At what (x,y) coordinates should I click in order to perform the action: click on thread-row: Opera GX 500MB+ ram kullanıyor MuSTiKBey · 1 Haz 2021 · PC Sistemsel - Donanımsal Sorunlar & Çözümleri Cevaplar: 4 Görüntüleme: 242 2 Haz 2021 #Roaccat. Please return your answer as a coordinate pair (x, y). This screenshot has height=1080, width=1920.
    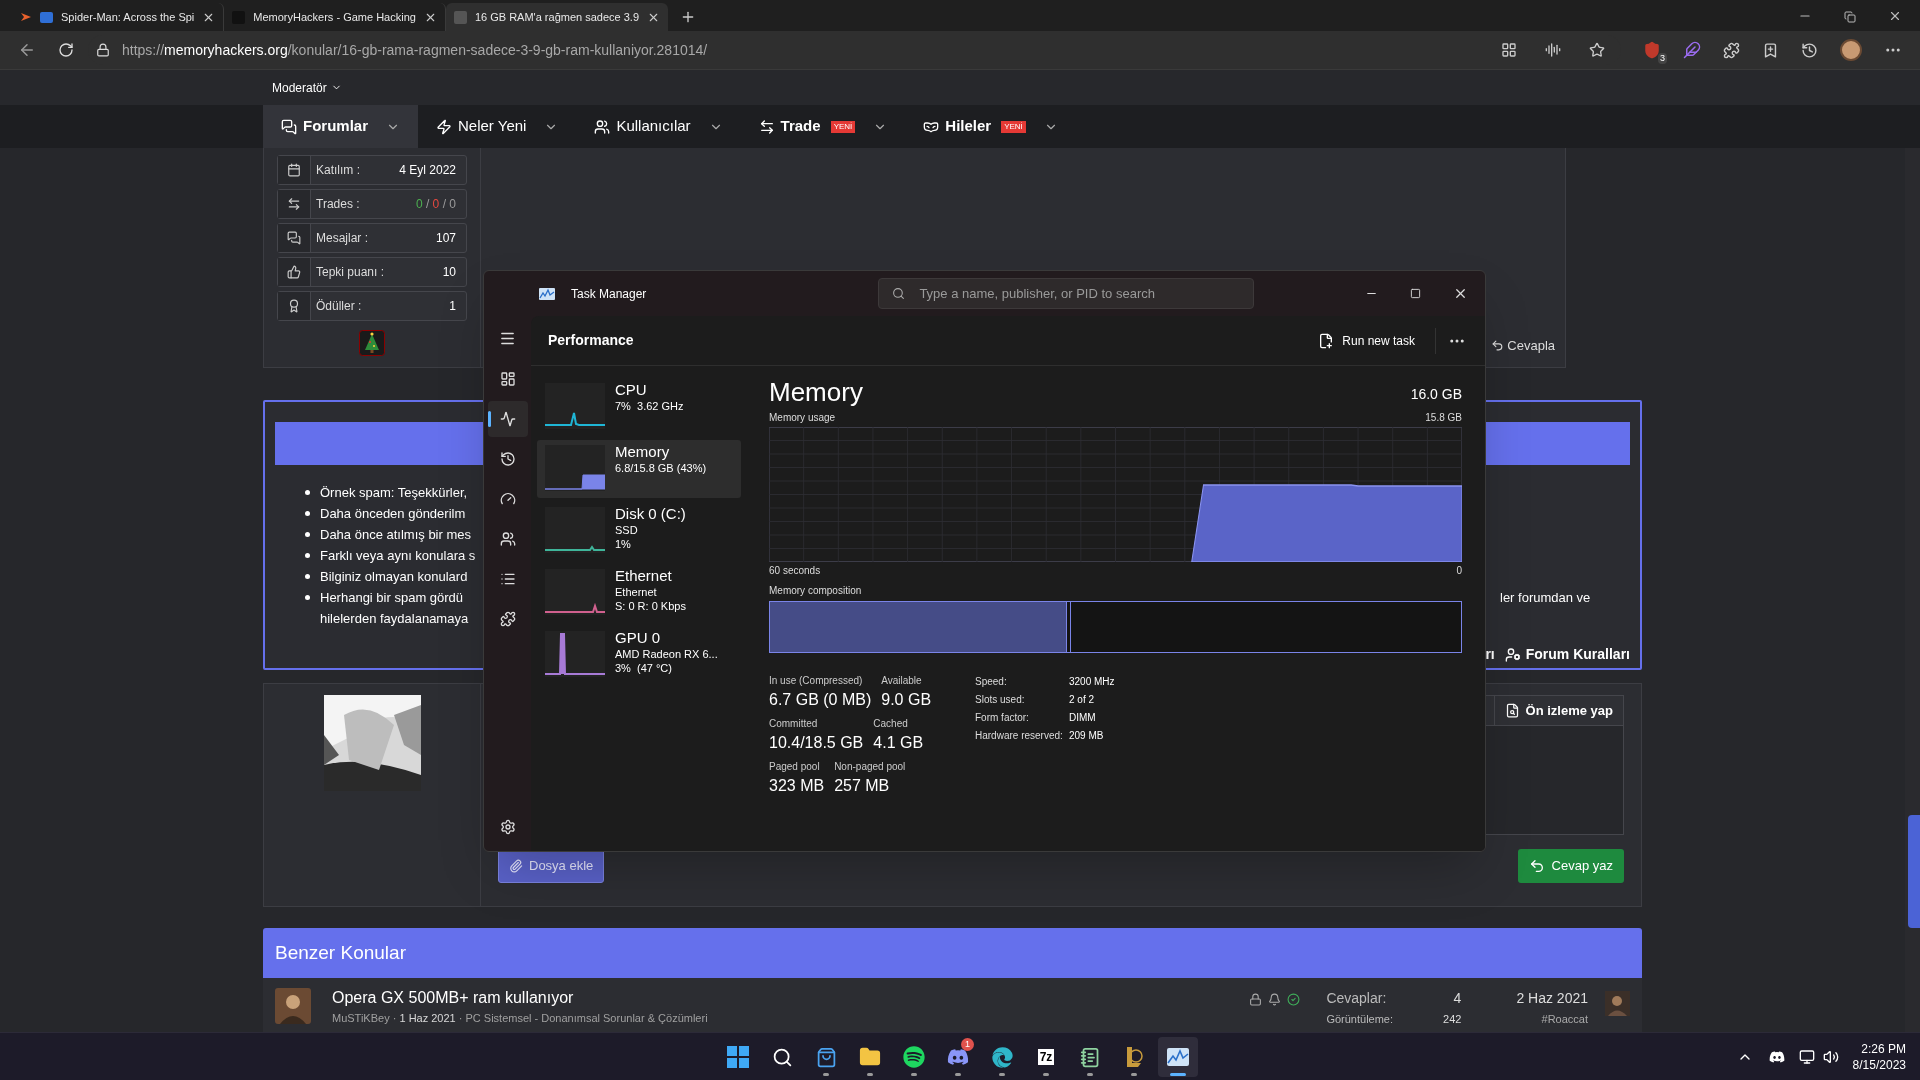
    Looking at the image, I should click on (952, 1005).